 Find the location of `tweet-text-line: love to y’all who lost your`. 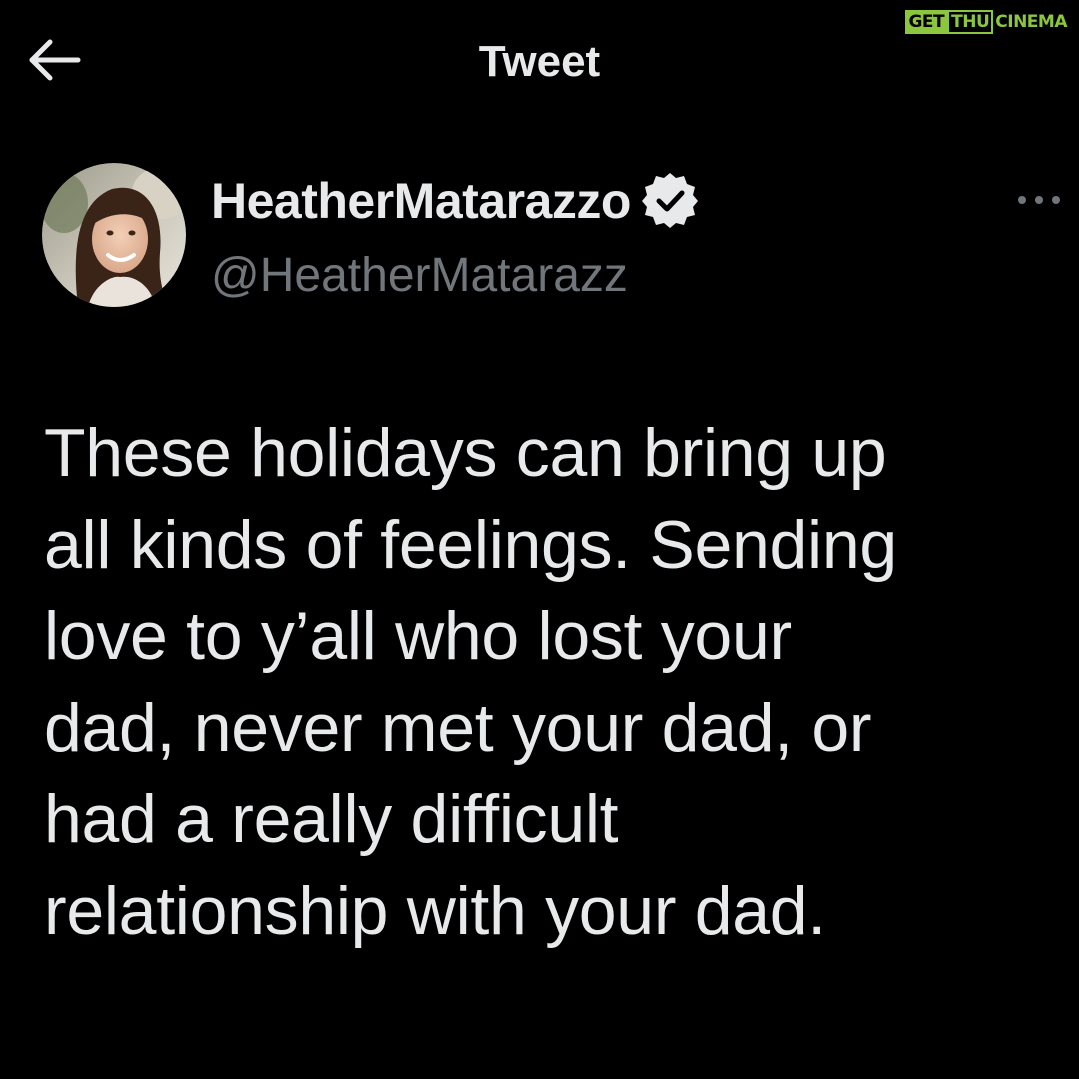

tweet-text-line: love to y’all who lost your is located at coordinates (418, 636).